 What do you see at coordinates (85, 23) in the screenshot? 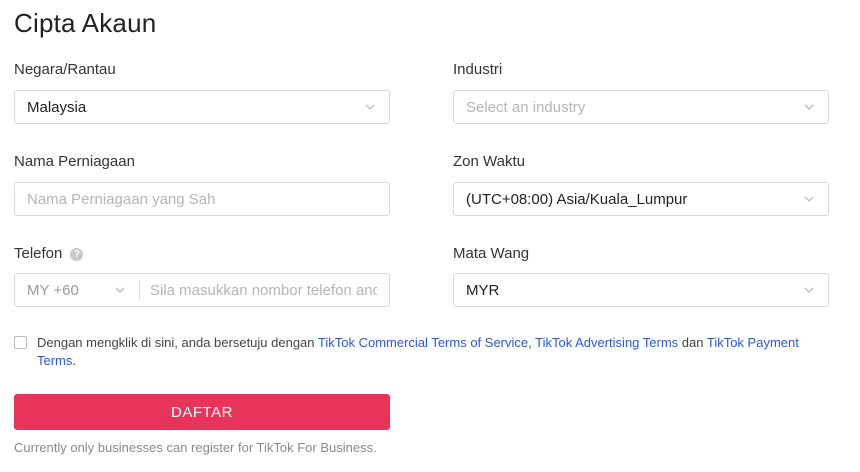
I see `page-title: Cipta Akaun` at bounding box center [85, 23].